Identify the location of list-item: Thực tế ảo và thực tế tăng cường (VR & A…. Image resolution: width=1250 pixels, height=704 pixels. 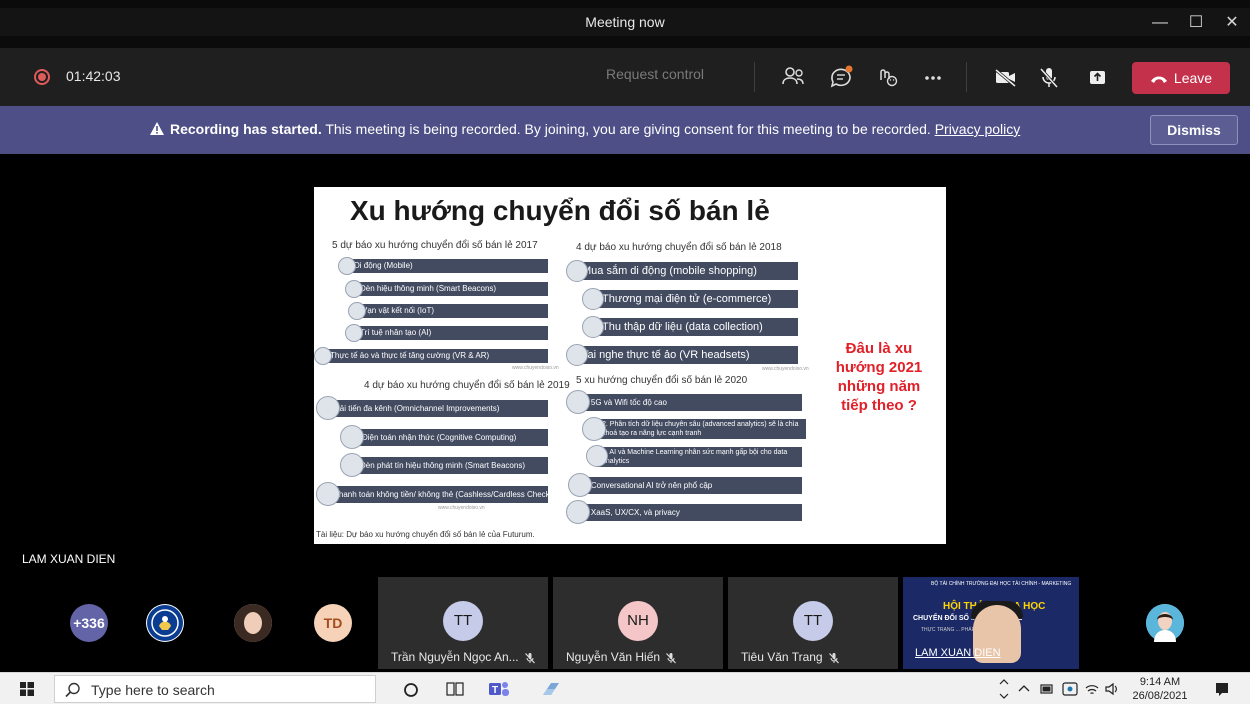
(436, 356).